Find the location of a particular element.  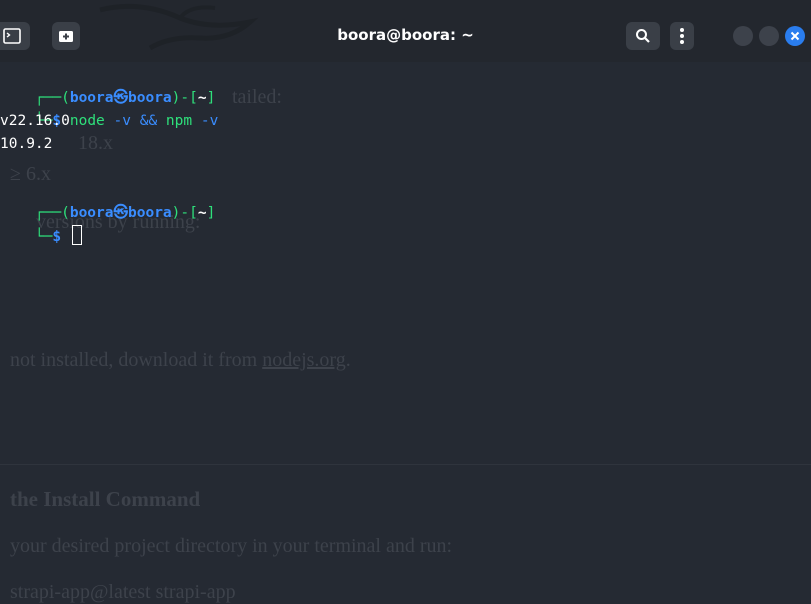

text-cursor is located at coordinates (76, 235).